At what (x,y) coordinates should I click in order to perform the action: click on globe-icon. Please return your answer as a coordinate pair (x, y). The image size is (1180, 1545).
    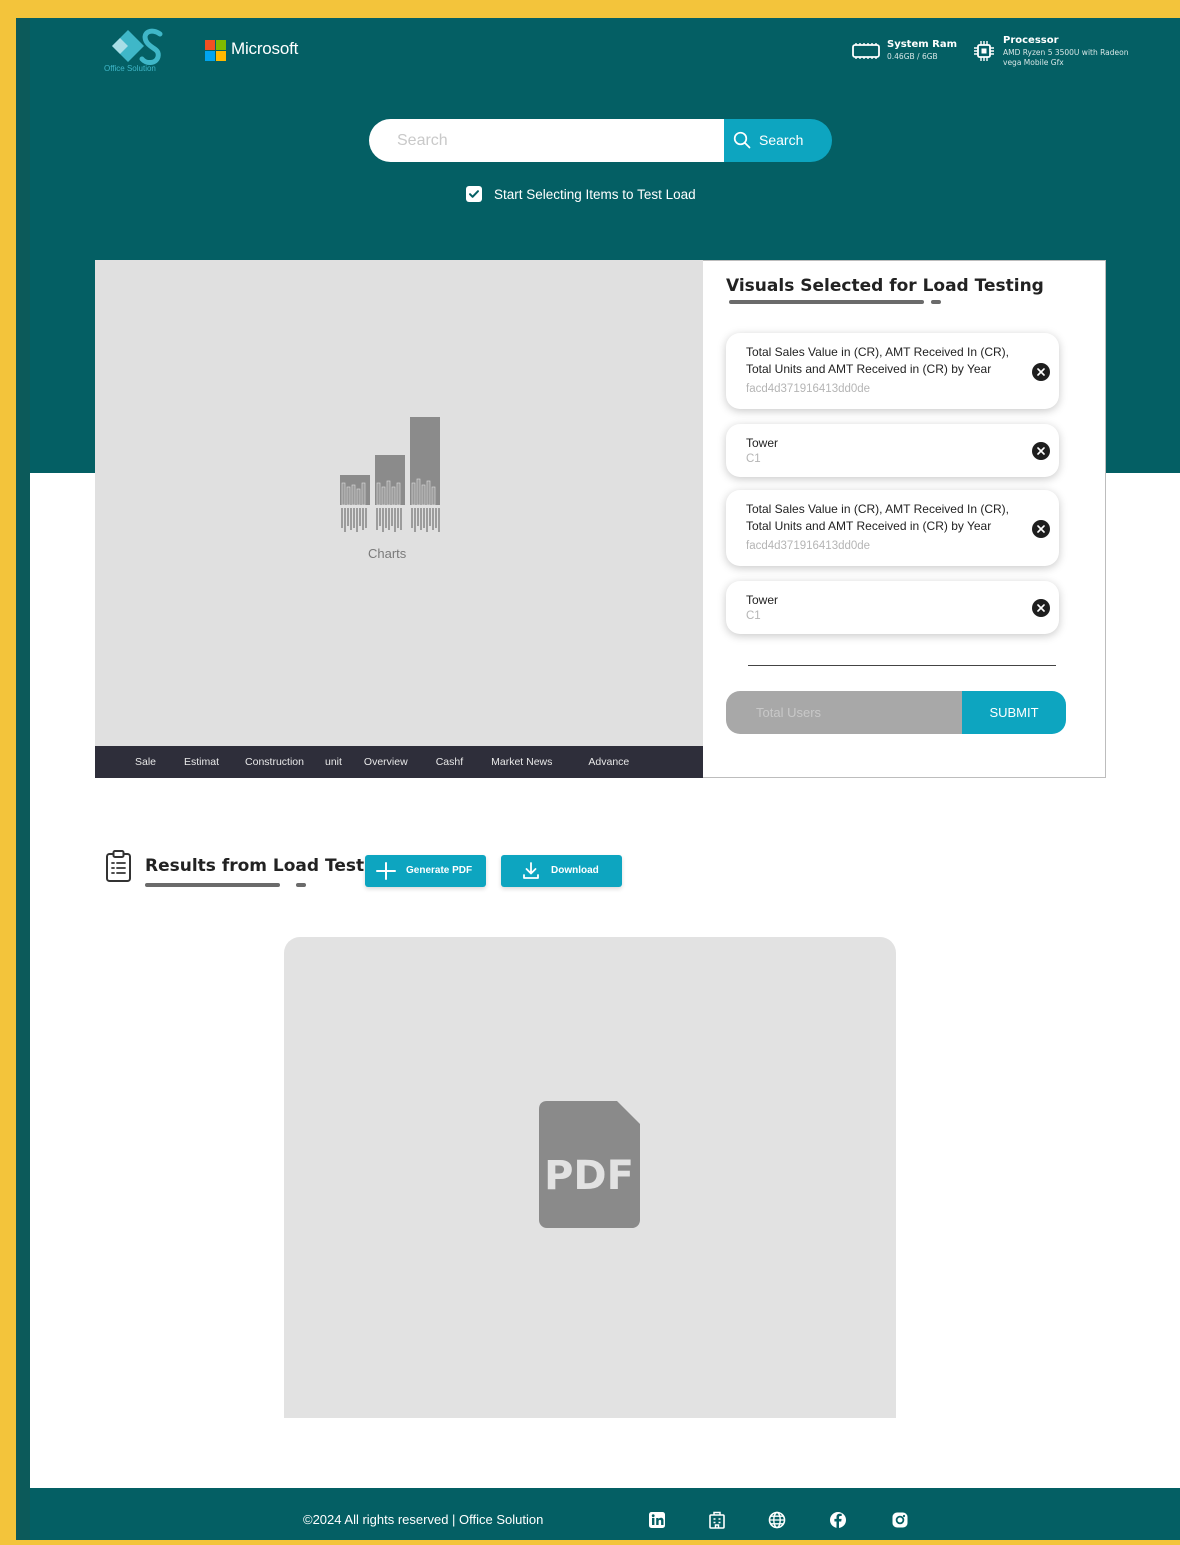
    Looking at the image, I should click on (777, 1520).